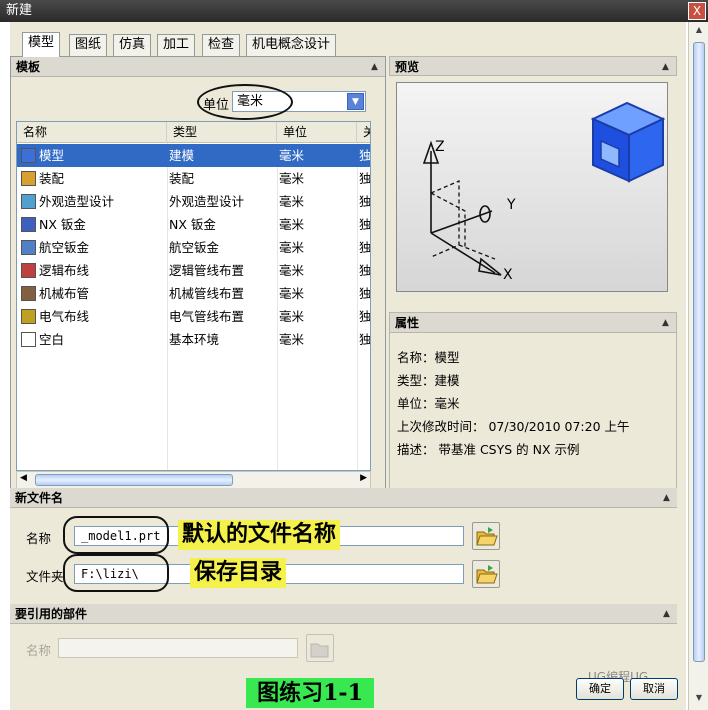  What do you see at coordinates (92, 132) in the screenshot?
I see `column-header-name: 名称` at bounding box center [92, 132].